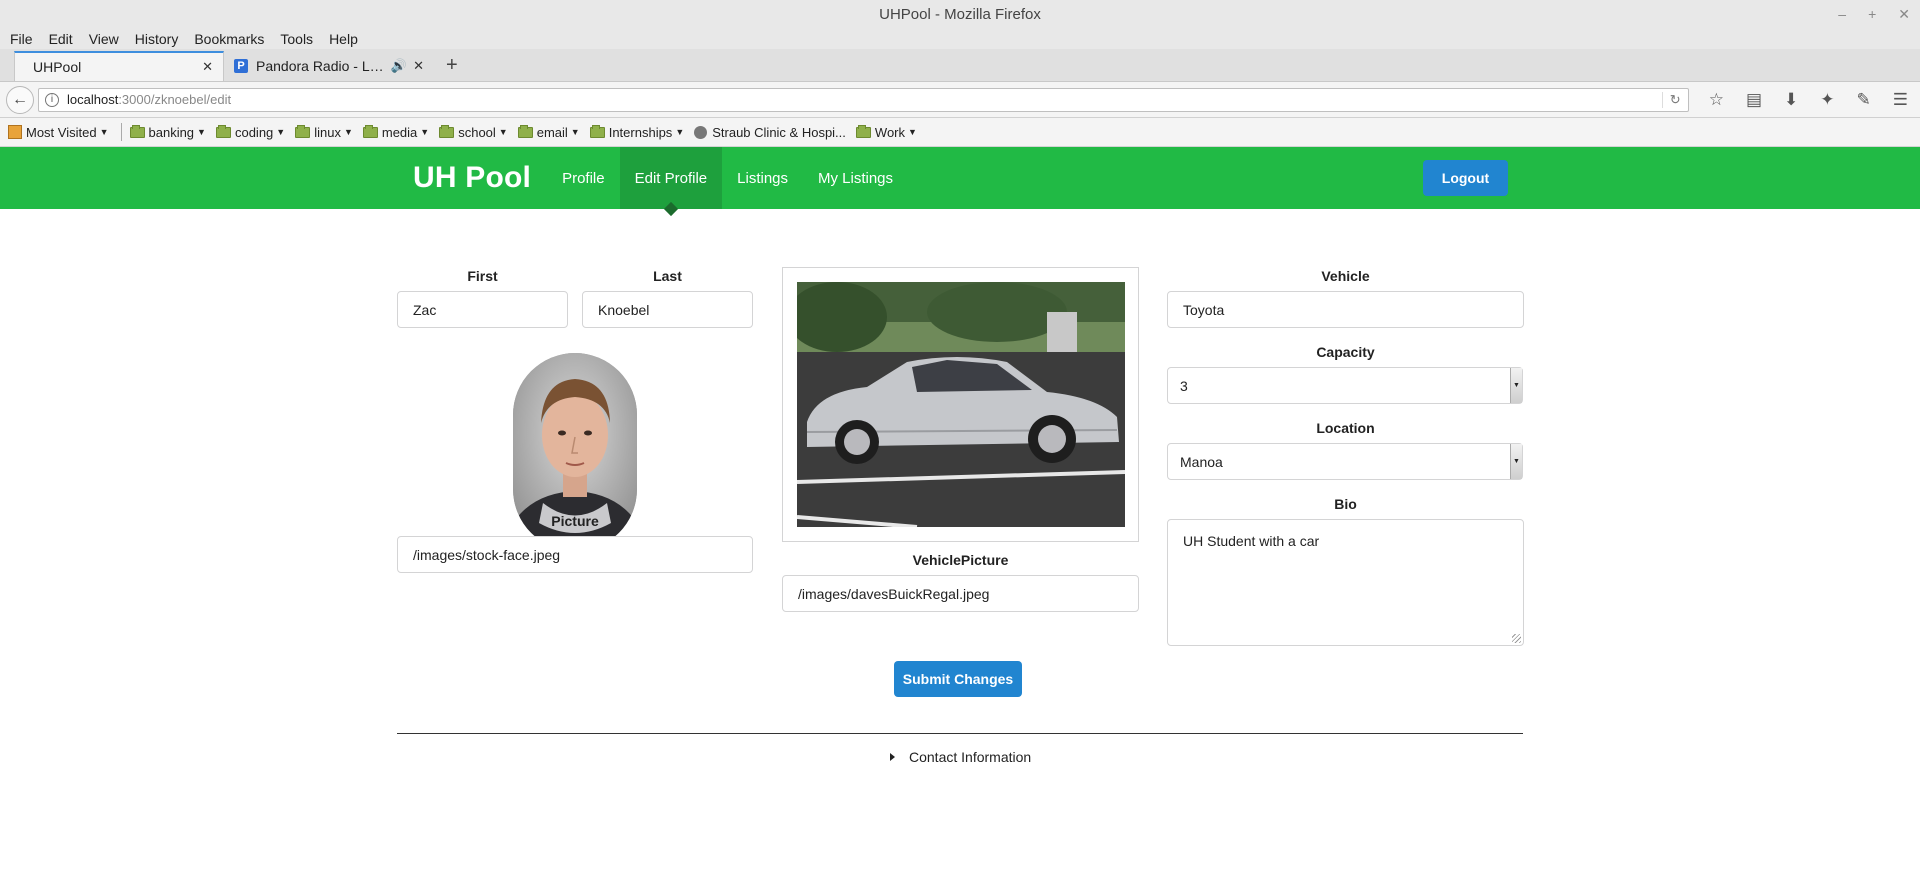 The height and width of the screenshot is (881, 1920). What do you see at coordinates (482, 276) in the screenshot?
I see `first-name-label: First` at bounding box center [482, 276].